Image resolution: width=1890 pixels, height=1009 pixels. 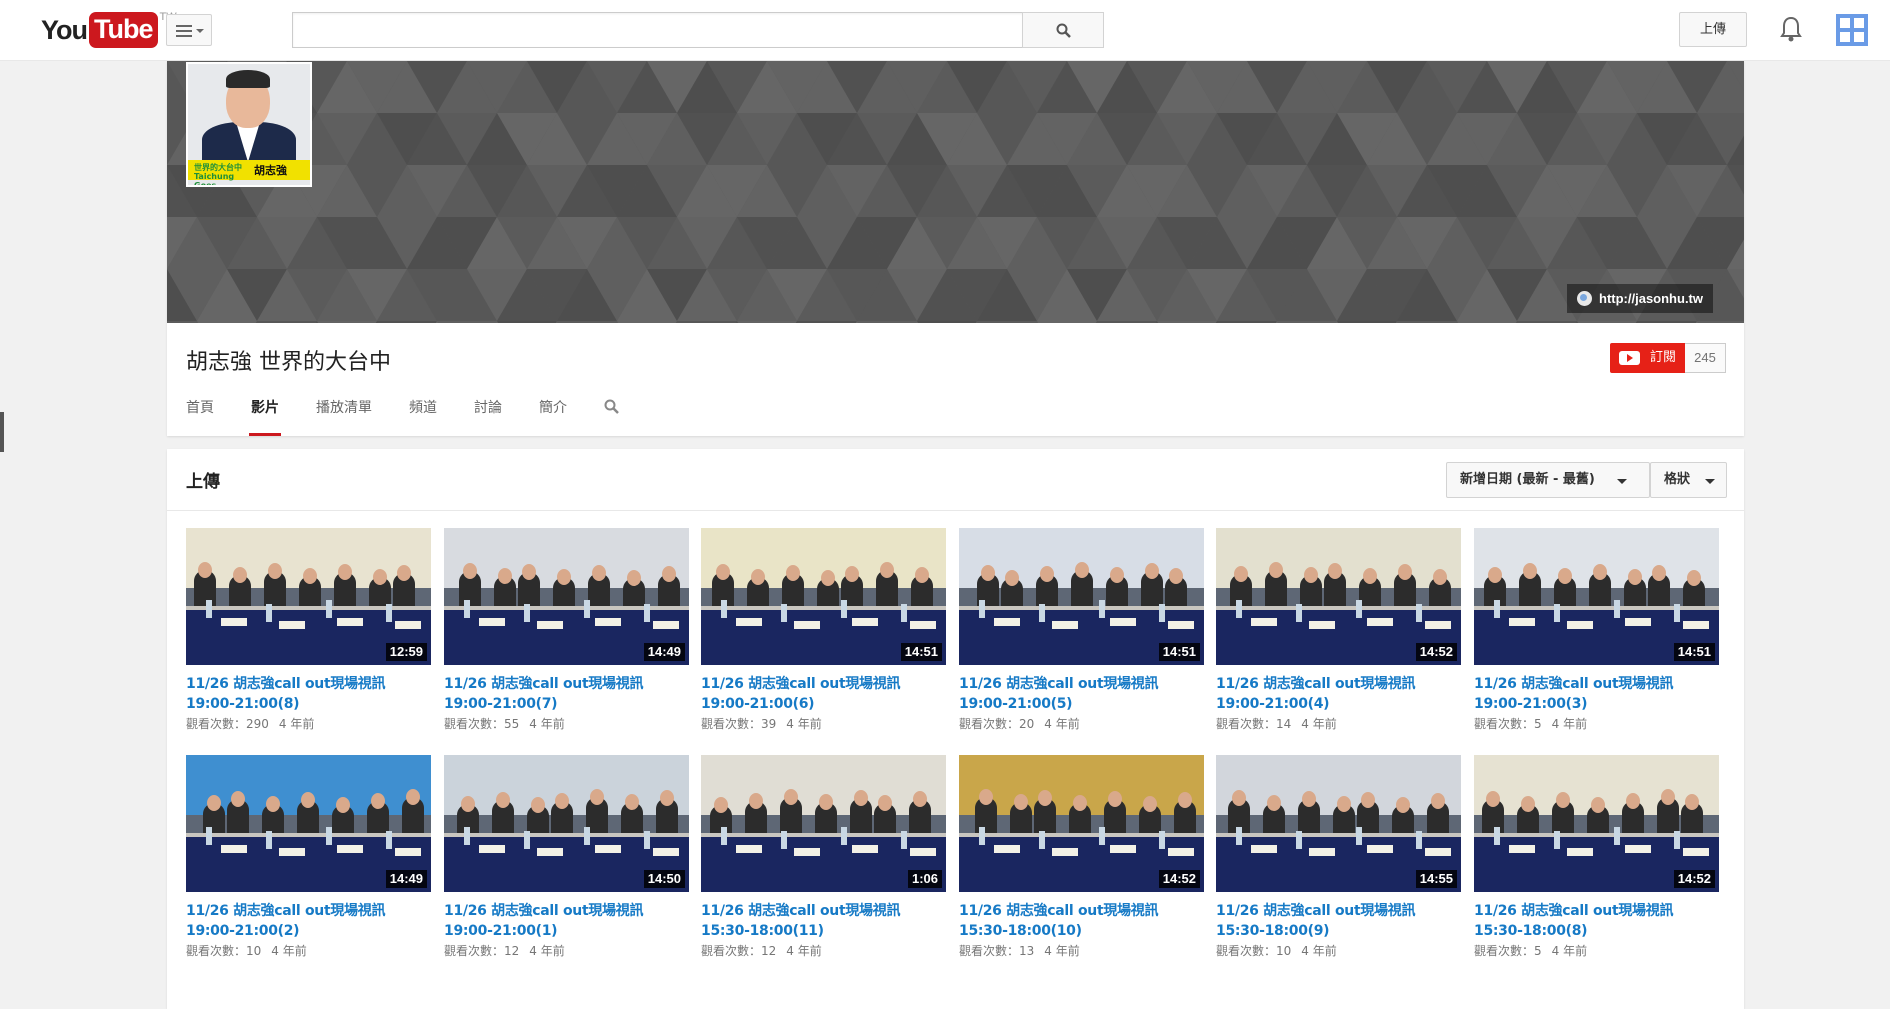 I want to click on search-input, so click(x=657, y=30).